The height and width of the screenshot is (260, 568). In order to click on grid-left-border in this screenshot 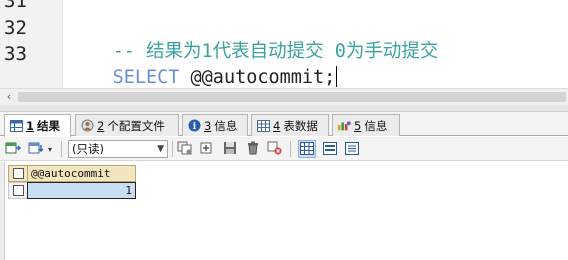, I will do `click(2, 211)`.